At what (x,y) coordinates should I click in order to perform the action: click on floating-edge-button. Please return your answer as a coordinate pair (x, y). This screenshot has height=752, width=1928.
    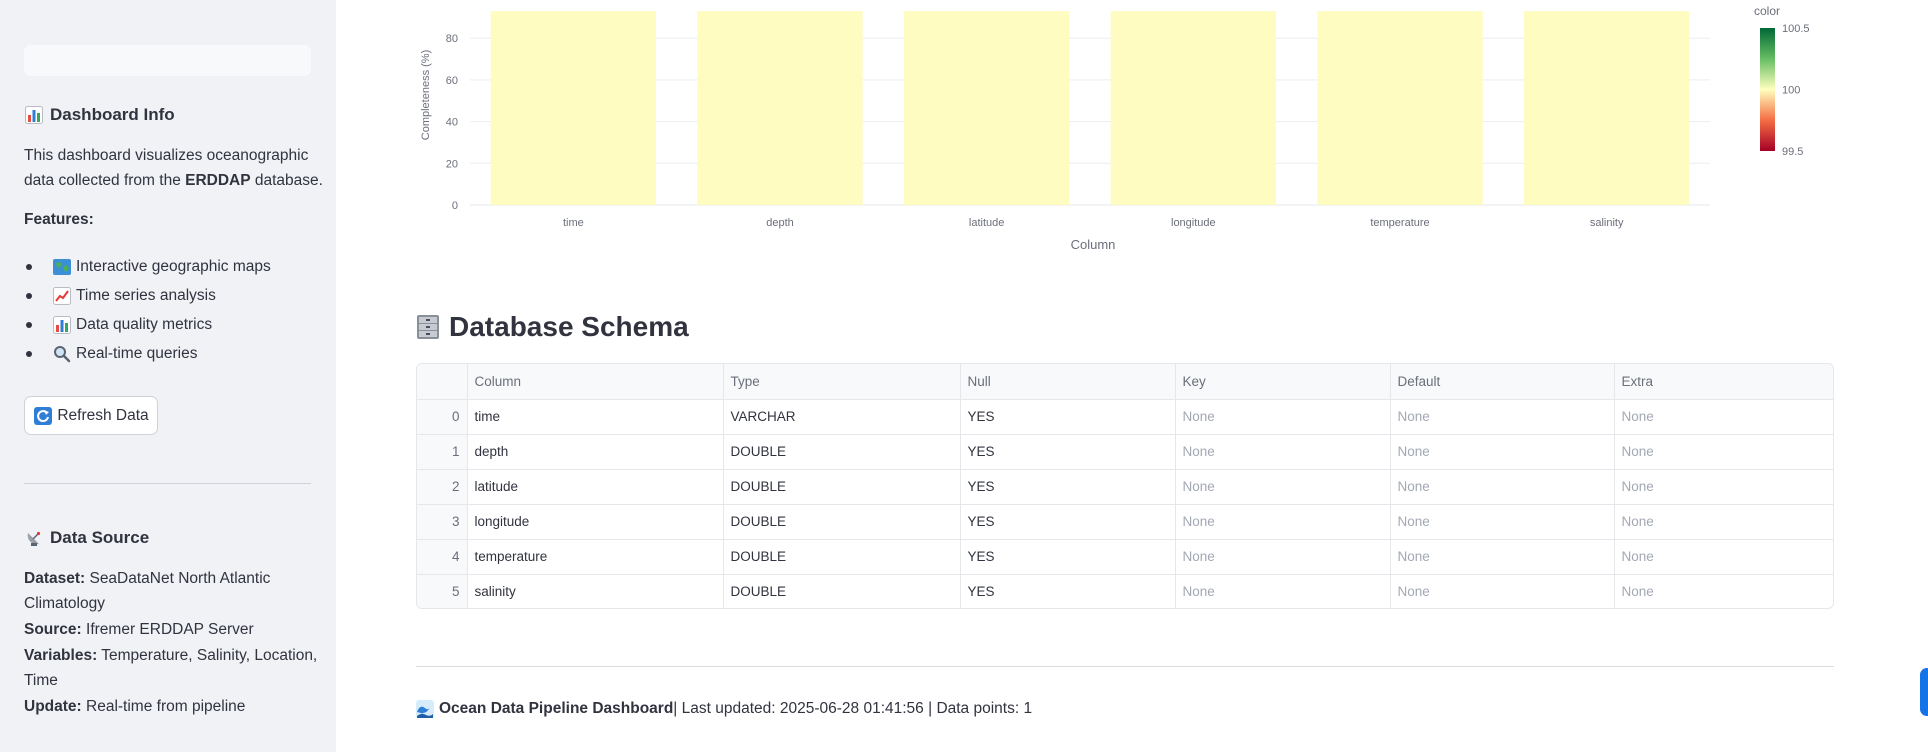
    Looking at the image, I should click on (1924, 692).